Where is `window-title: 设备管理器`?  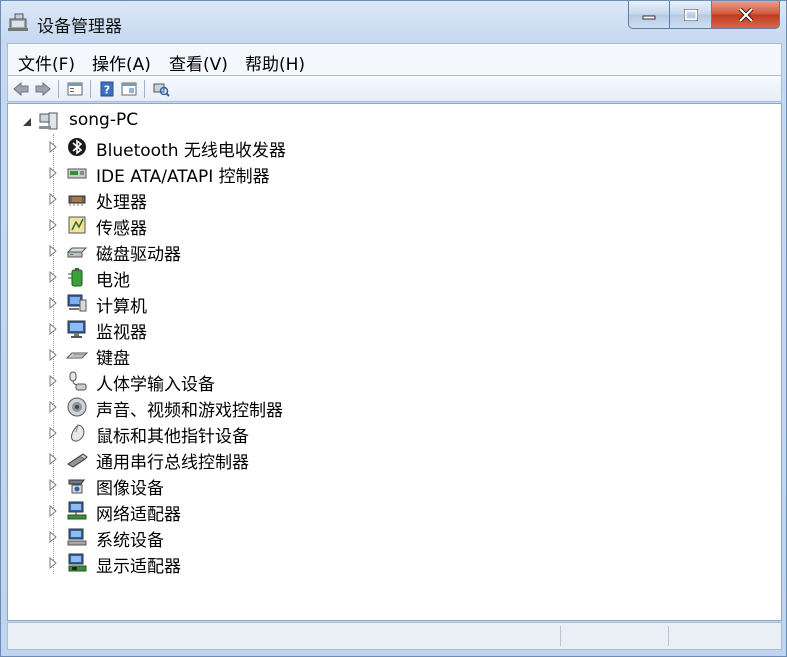
window-title: 设备管理器 is located at coordinates (79, 27).